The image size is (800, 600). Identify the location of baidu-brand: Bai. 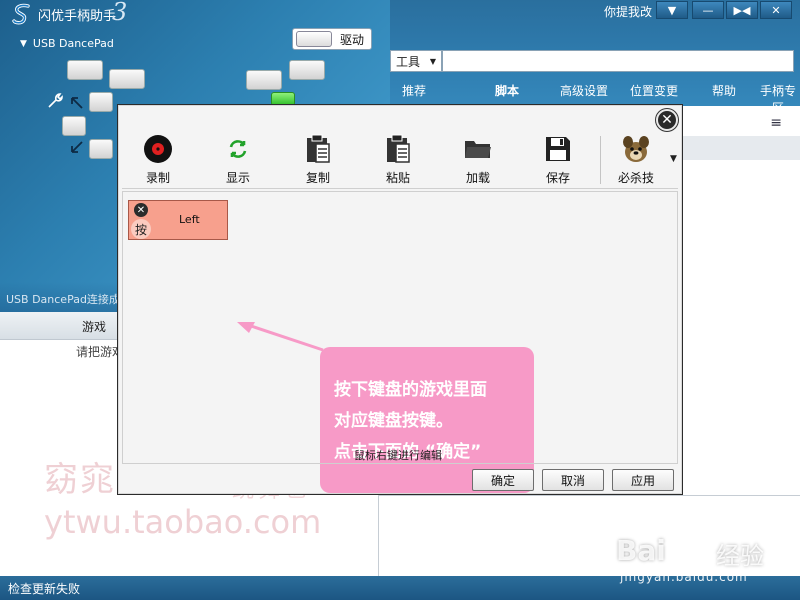
(641, 550).